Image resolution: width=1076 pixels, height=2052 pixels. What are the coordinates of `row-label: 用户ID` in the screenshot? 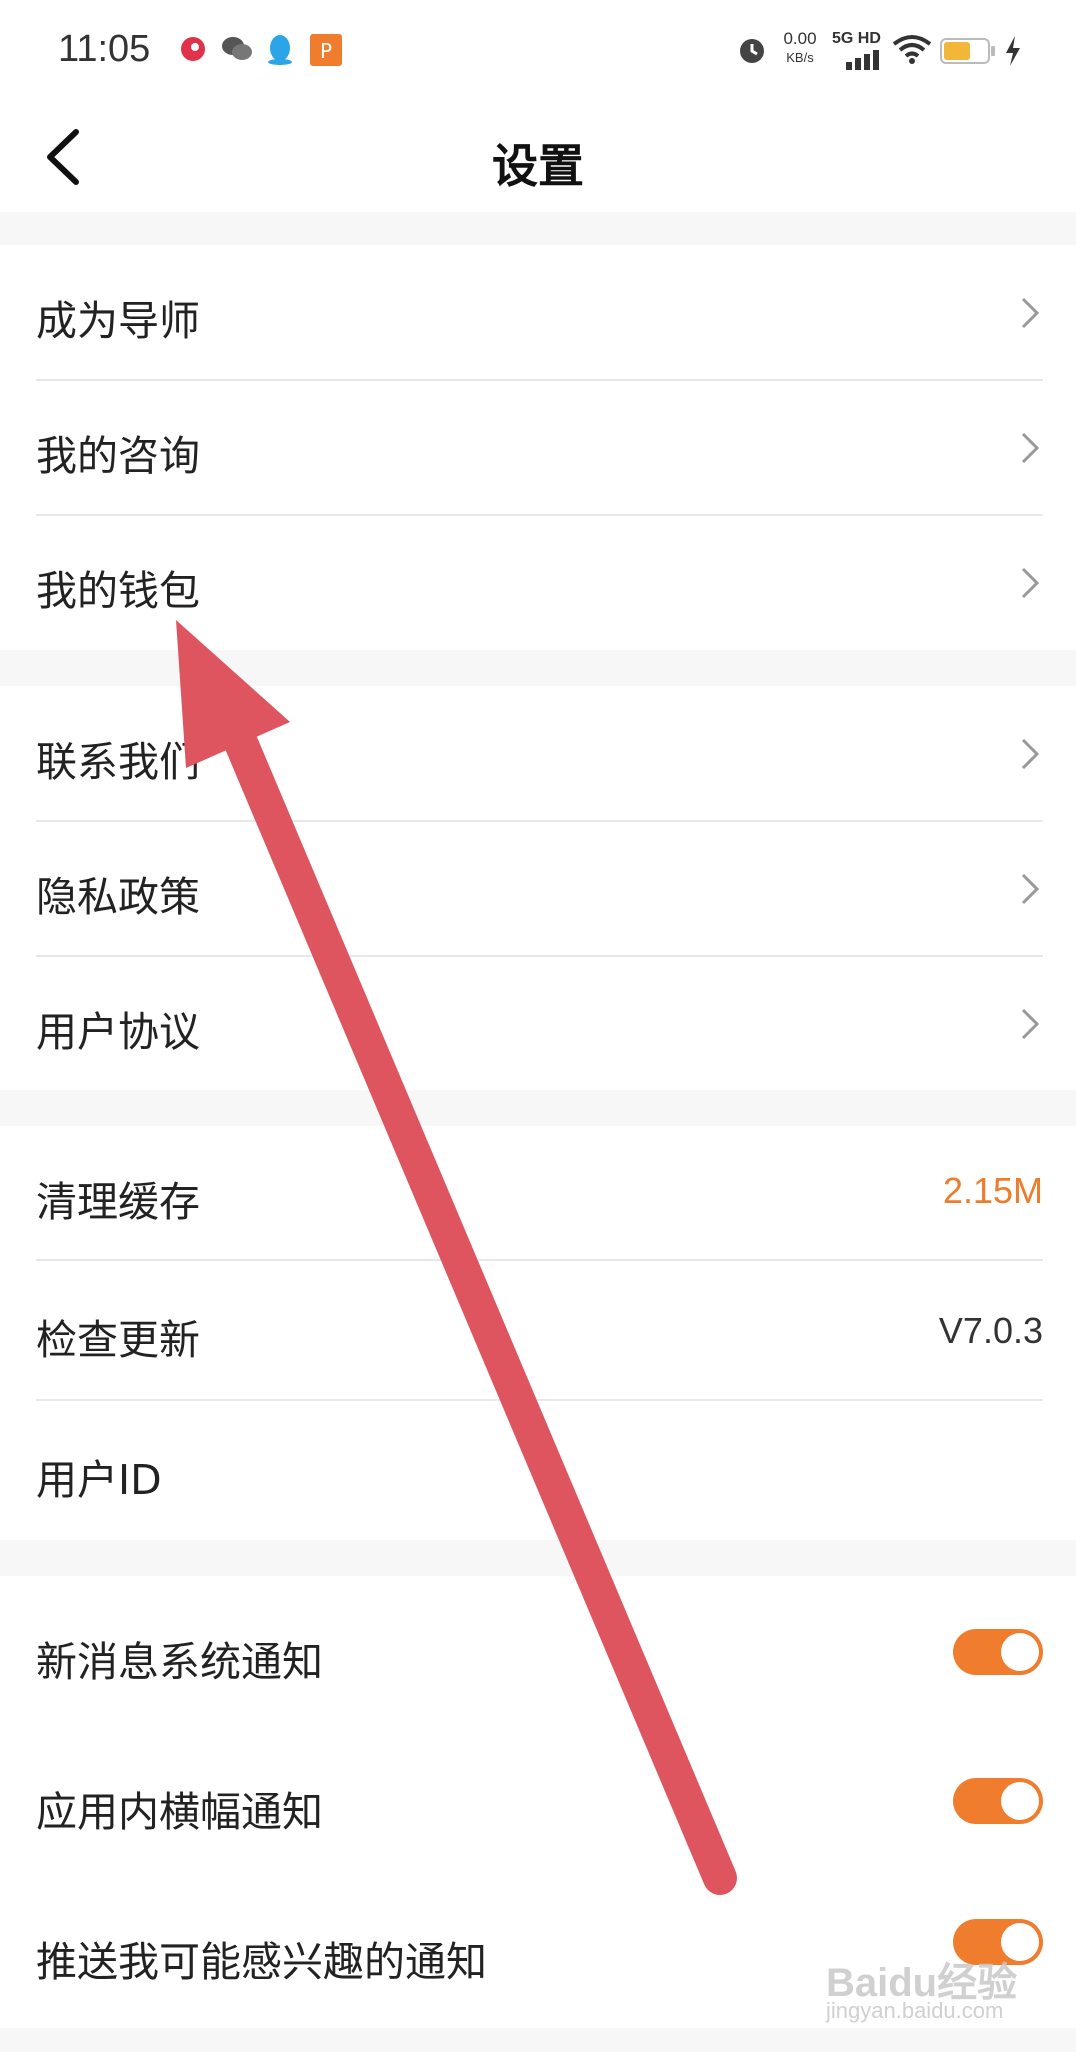 It's located at (99, 1480).